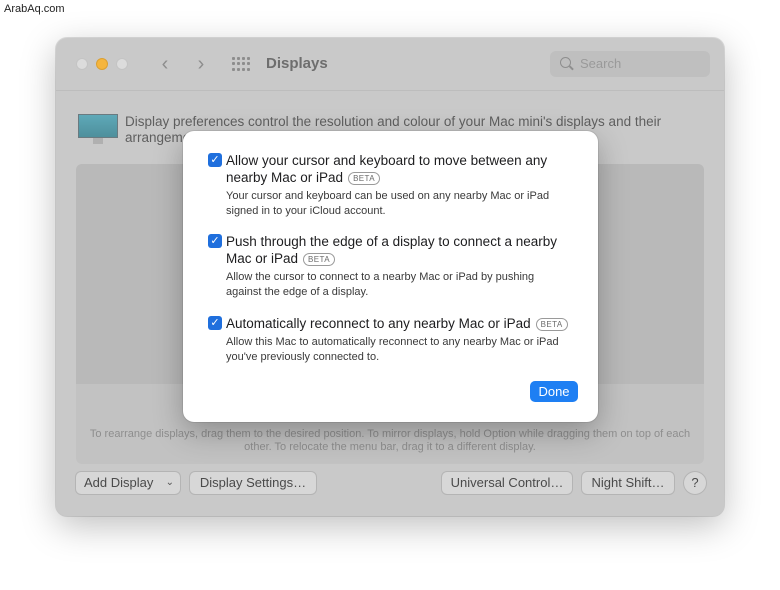 The height and width of the screenshot is (590, 780). I want to click on close-window-button, so click(82, 64).